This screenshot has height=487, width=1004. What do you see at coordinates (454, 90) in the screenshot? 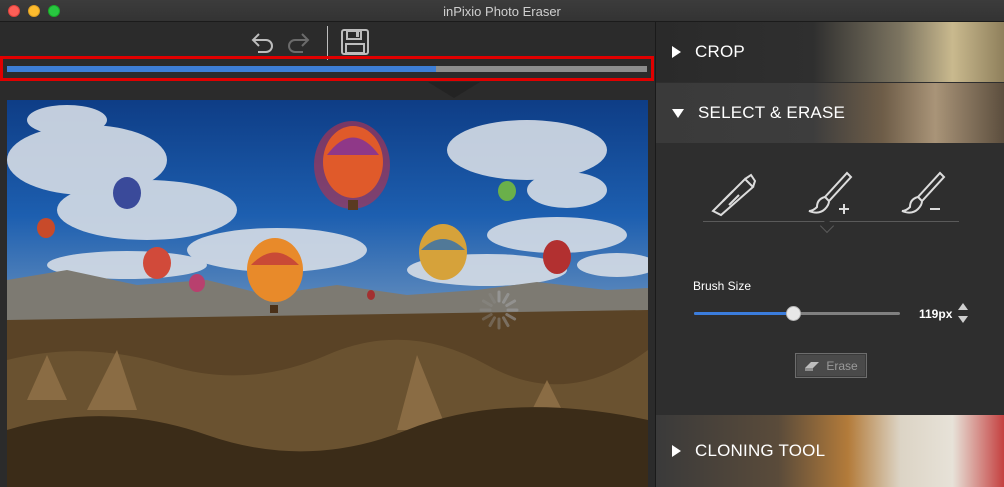
I see `canvas-notch` at bounding box center [454, 90].